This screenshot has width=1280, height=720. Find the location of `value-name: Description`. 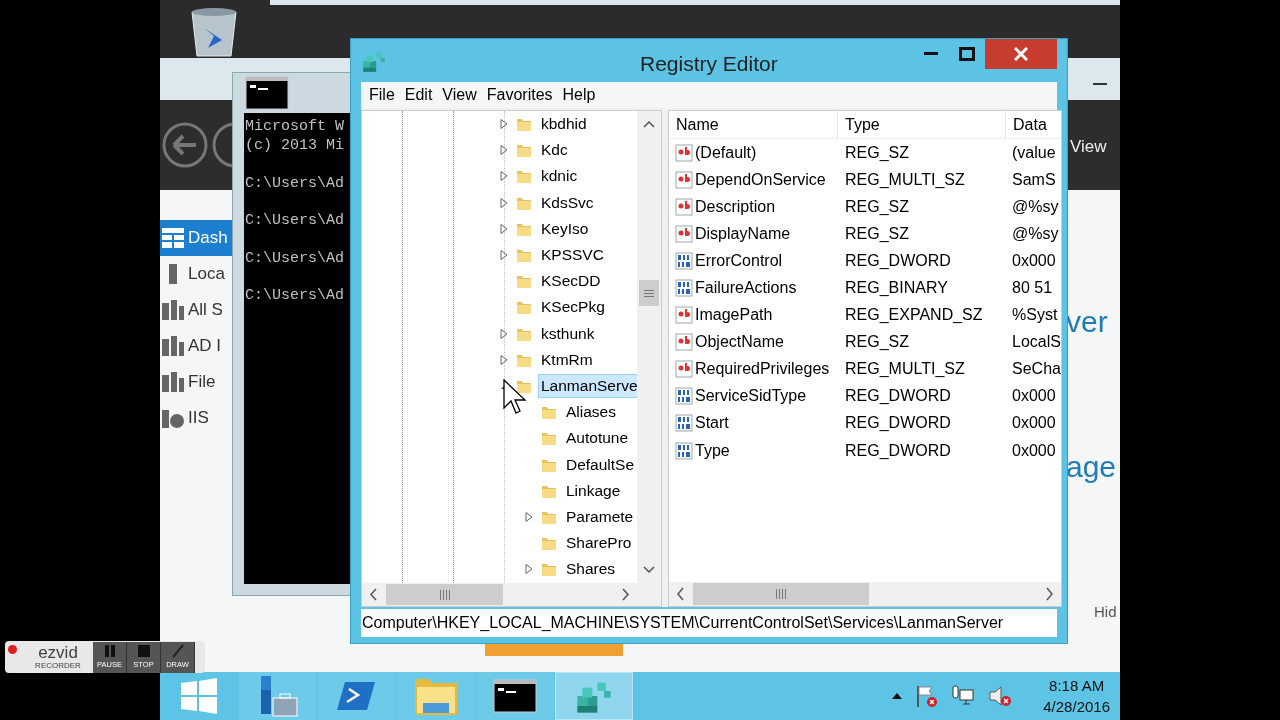

value-name: Description is located at coordinates (735, 206).